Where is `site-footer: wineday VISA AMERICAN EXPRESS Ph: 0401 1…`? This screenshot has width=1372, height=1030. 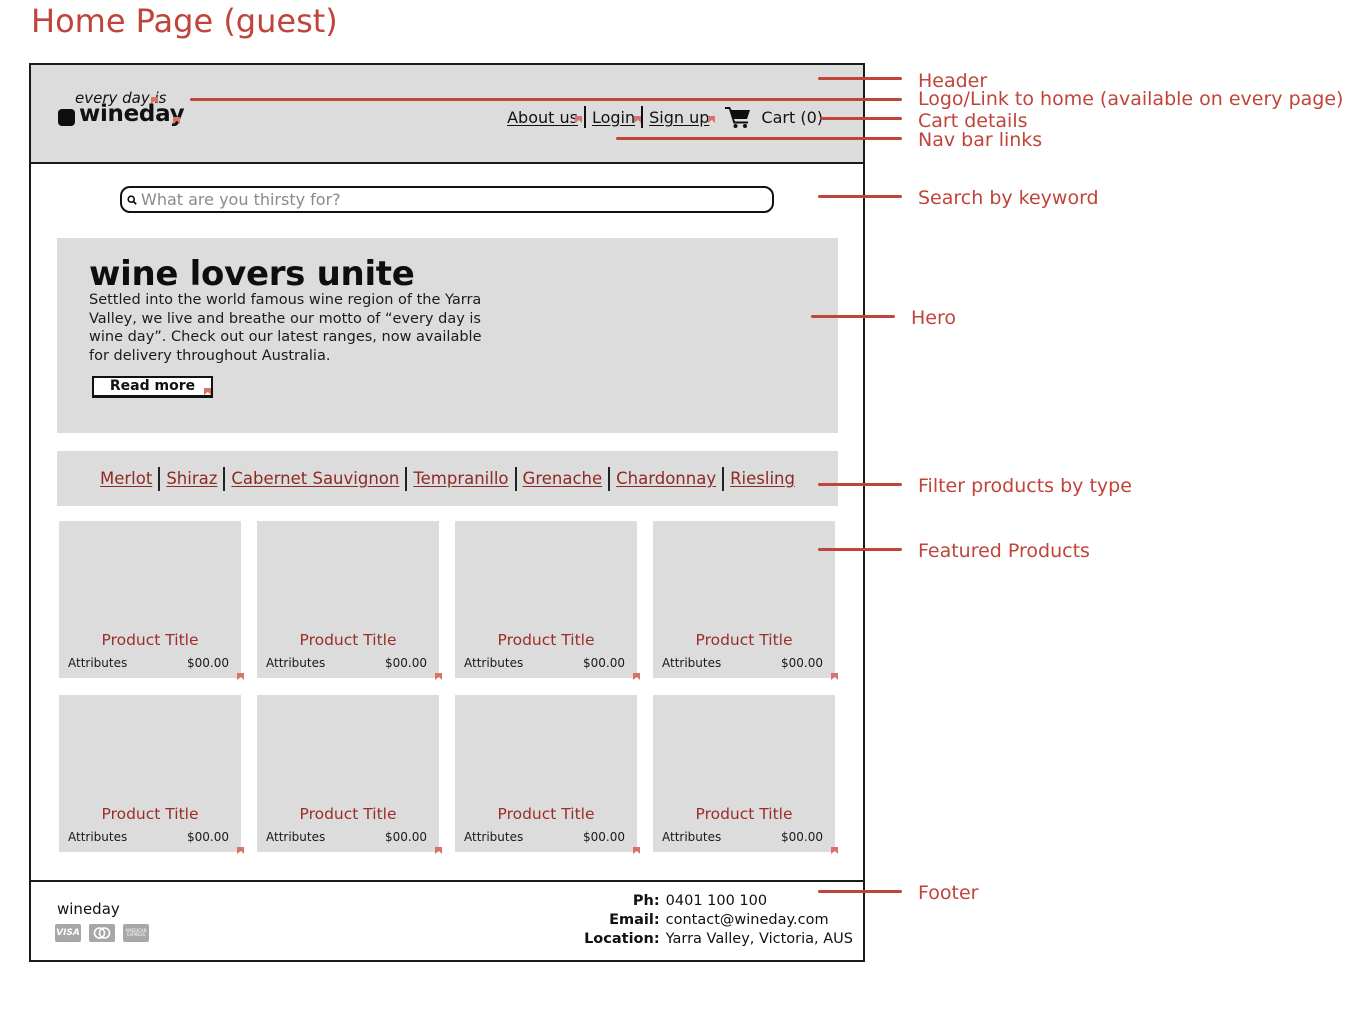 site-footer: wineday VISA AMERICAN EXPRESS Ph: 0401 1… is located at coordinates (447, 920).